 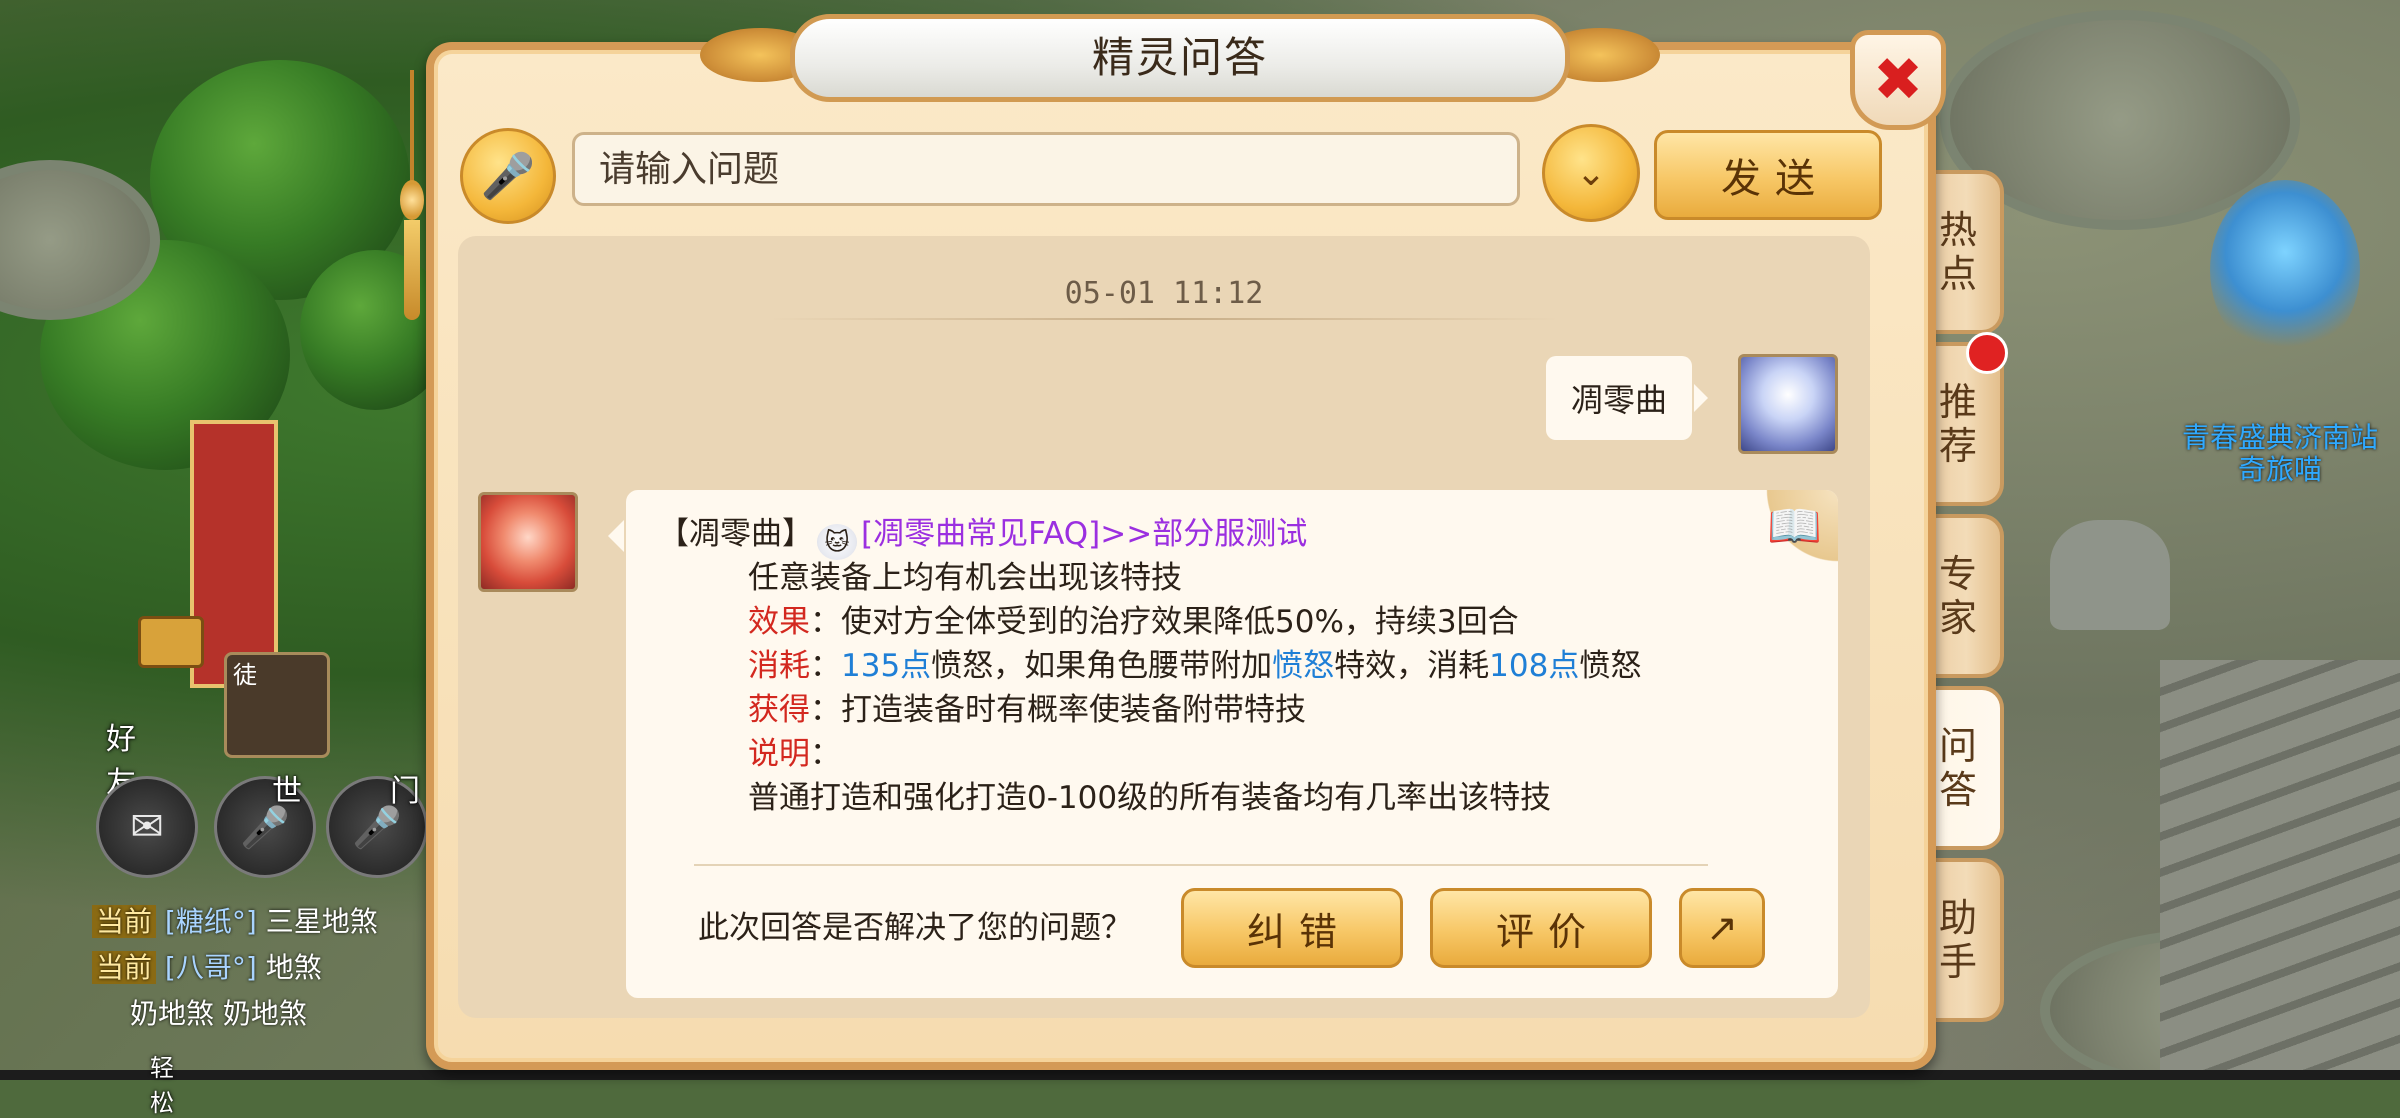 What do you see at coordinates (1164, 622) in the screenshot?
I see `effect-text: ：使对方全体受到的治疗效果降低50%，持续3回合` at bounding box center [1164, 622].